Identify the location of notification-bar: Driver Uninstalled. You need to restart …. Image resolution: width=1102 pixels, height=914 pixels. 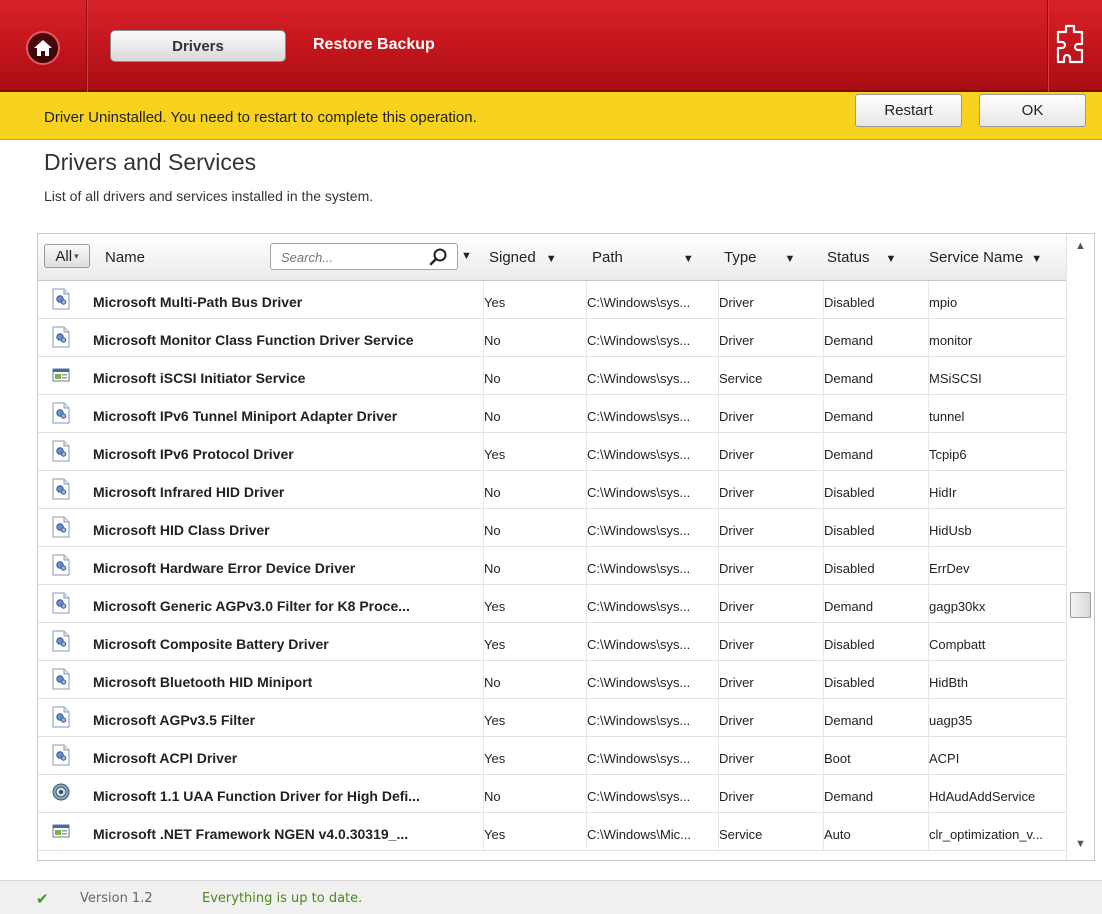
(551, 116).